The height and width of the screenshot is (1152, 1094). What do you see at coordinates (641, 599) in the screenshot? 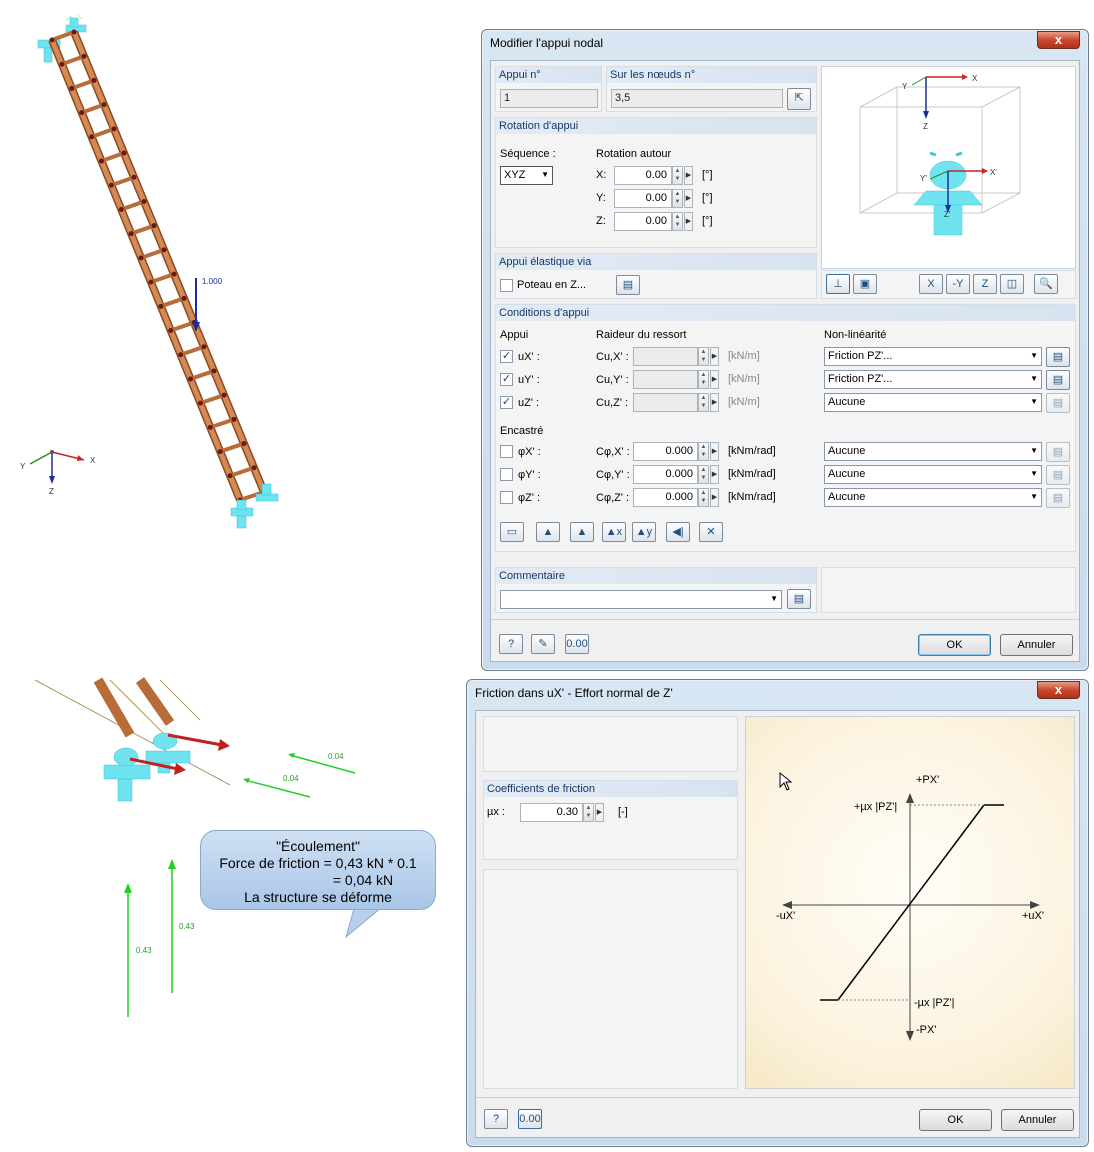
I see `comment-input` at bounding box center [641, 599].